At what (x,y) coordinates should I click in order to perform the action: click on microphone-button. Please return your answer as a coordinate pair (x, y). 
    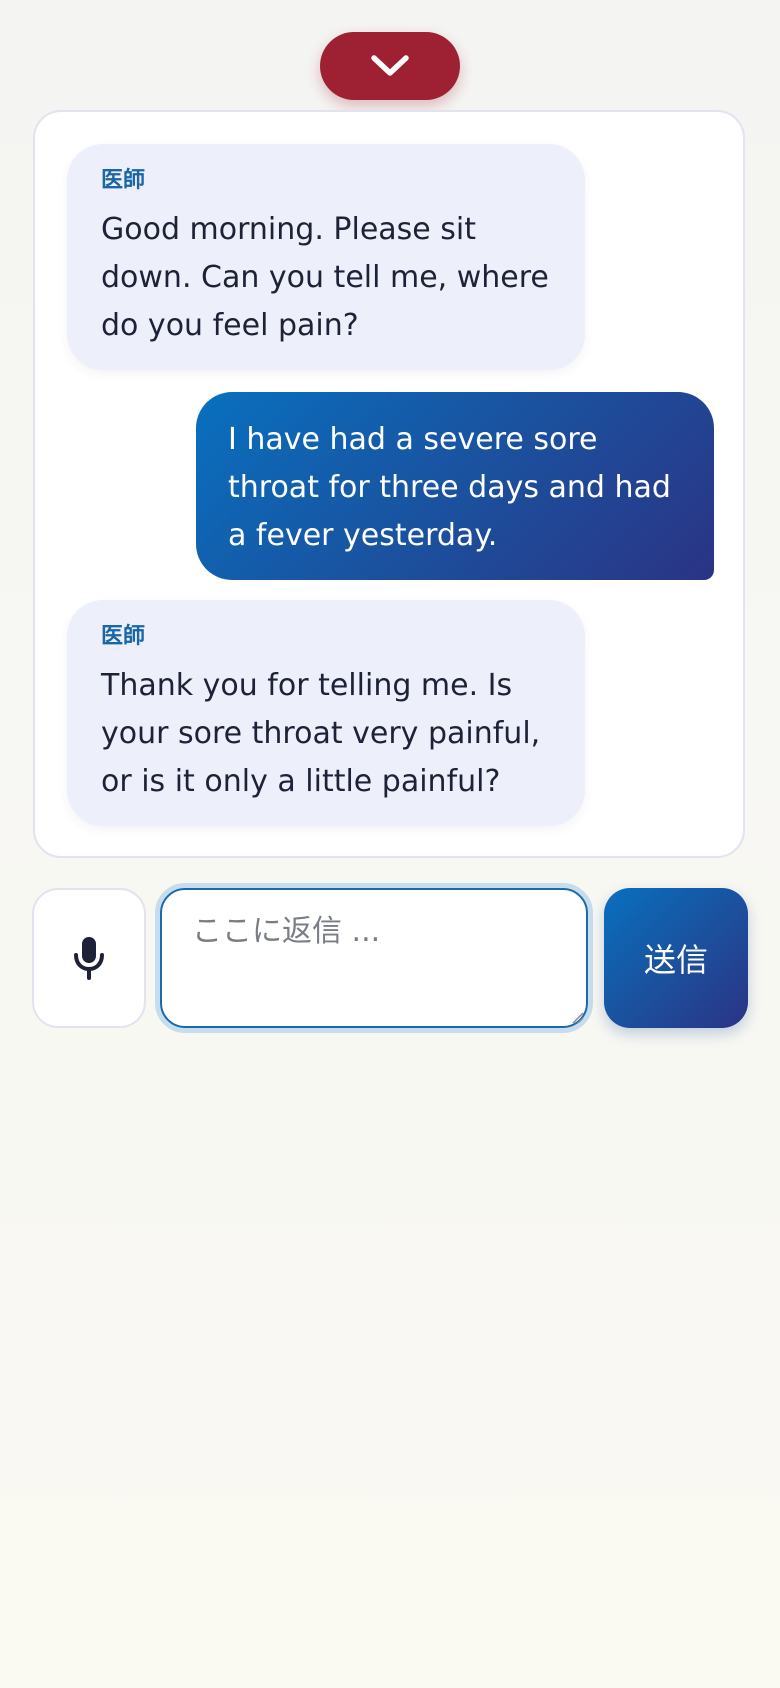
    Looking at the image, I should click on (89, 958).